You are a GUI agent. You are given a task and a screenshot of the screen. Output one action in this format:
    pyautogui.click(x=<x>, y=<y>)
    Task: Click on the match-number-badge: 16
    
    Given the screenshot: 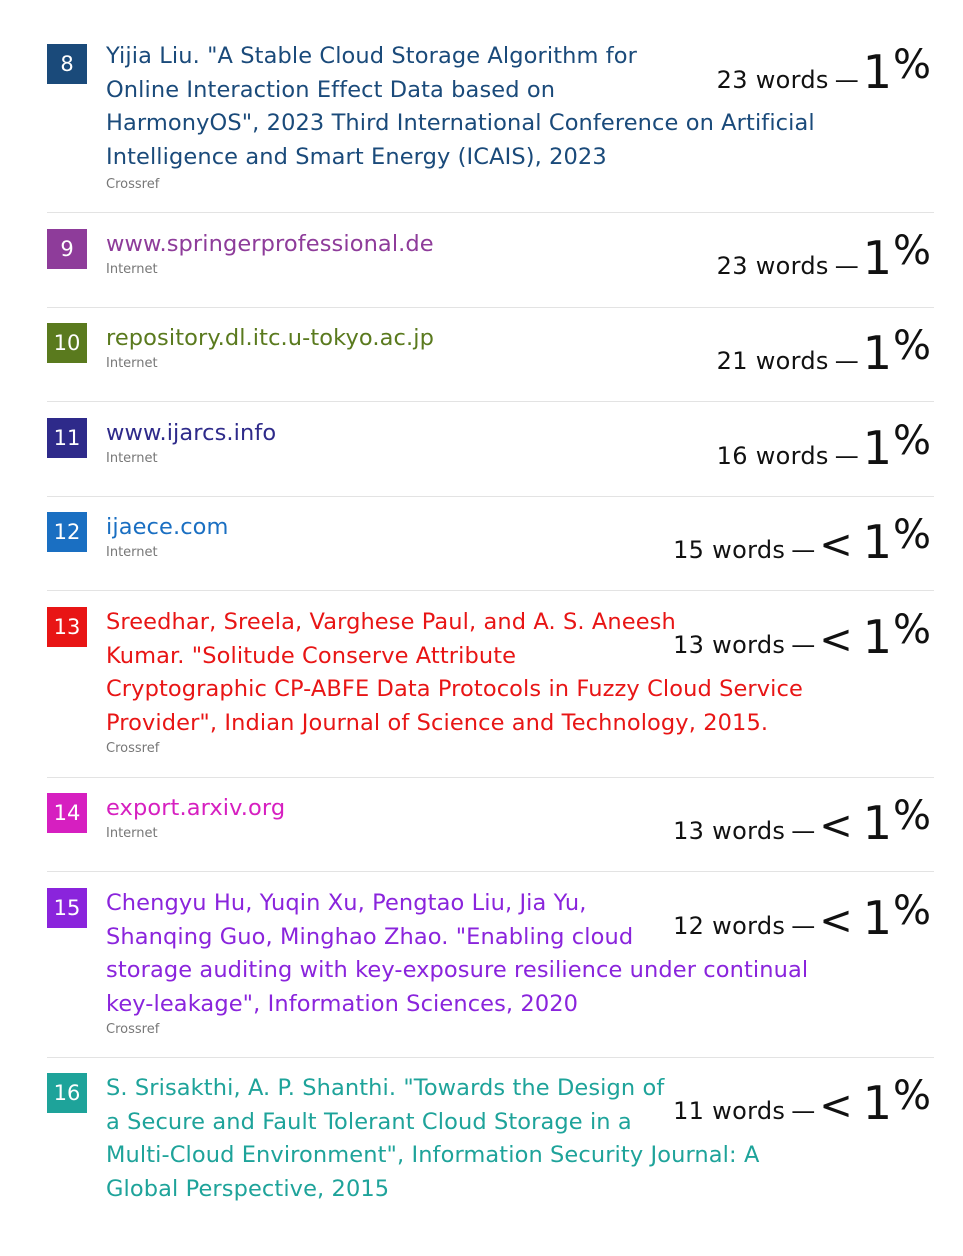 What is the action you would take?
    pyautogui.click(x=67, y=1093)
    